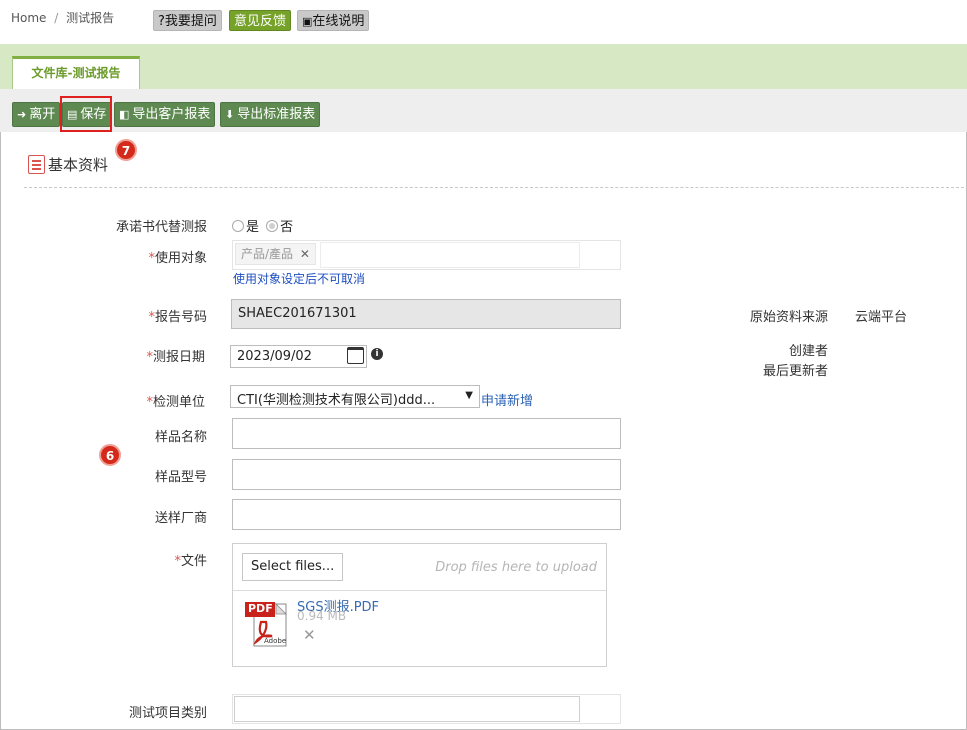  Describe the element at coordinates (274, 356) in the screenshot. I see `test-date-value: 2023/09/02` at that location.